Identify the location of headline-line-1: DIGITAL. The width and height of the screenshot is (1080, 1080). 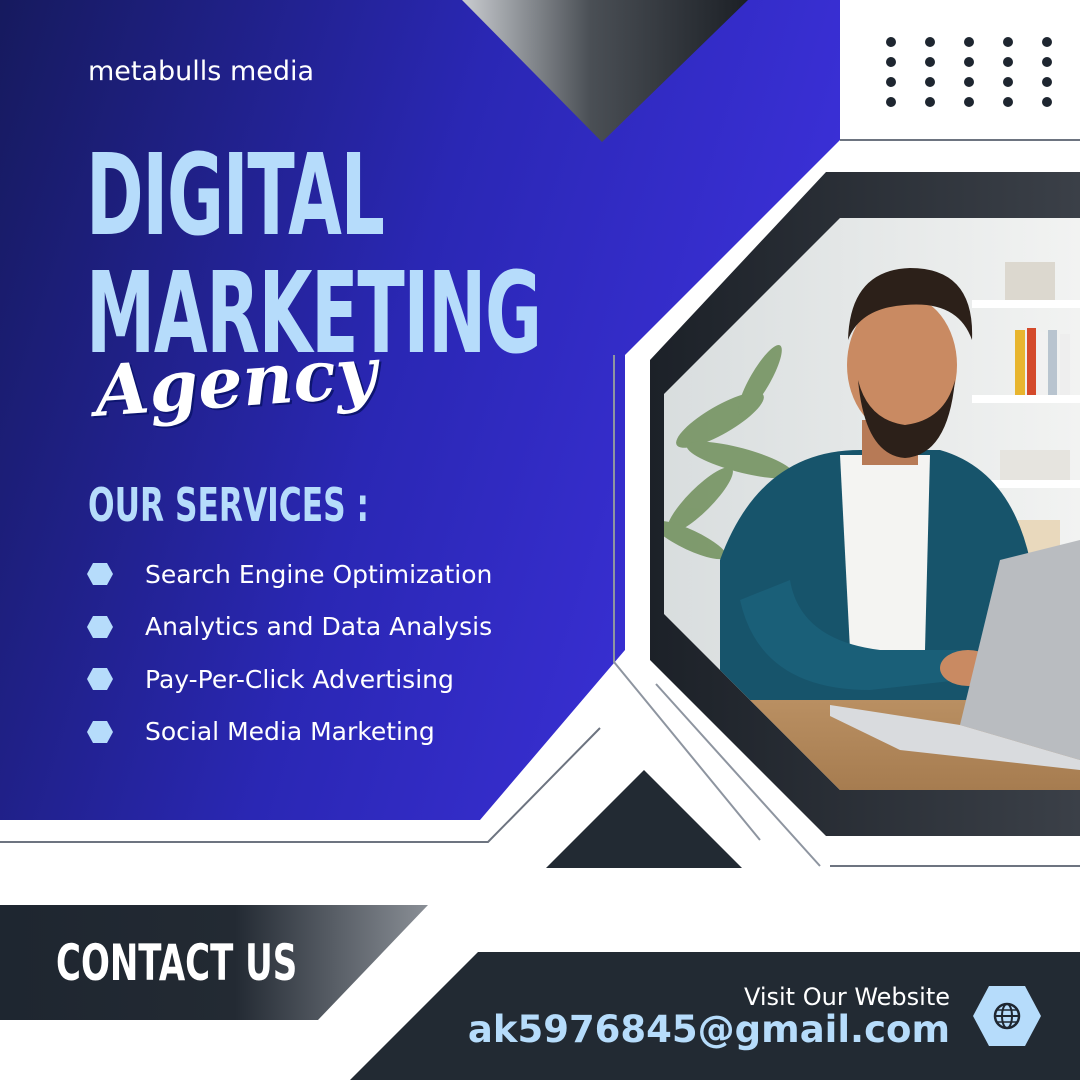
(235, 196).